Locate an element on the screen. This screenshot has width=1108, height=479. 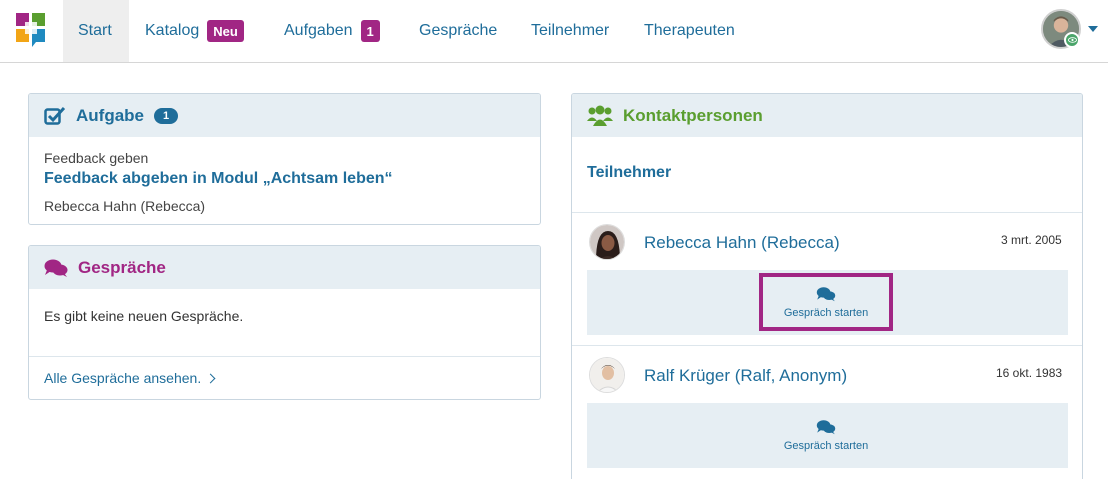
contact-name-link: Rebecca Hahn (Rebecca) is located at coordinates (742, 243).